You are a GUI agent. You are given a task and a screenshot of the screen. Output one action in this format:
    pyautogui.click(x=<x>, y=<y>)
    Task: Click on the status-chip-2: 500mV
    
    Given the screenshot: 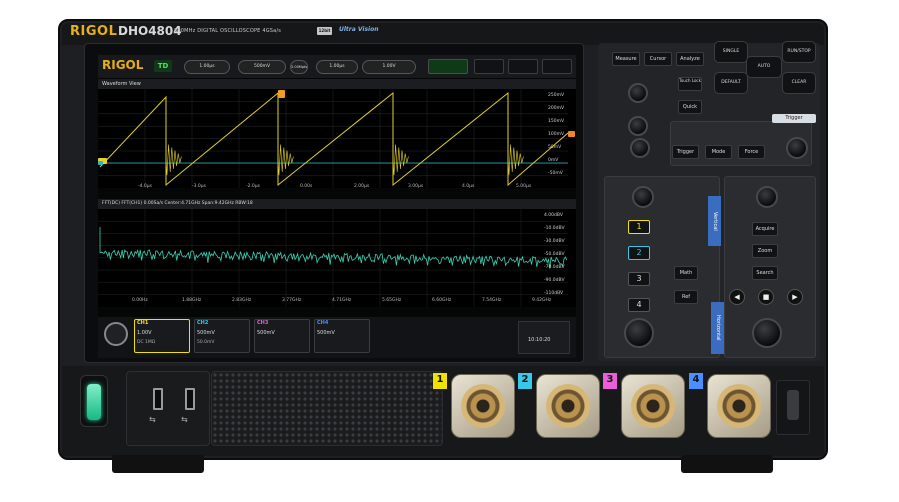 What is the action you would take?
    pyautogui.click(x=262, y=67)
    